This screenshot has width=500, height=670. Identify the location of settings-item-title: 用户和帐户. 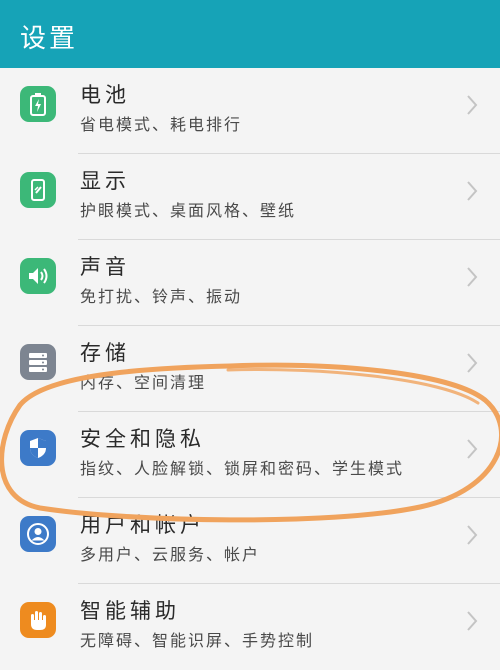
(142, 525).